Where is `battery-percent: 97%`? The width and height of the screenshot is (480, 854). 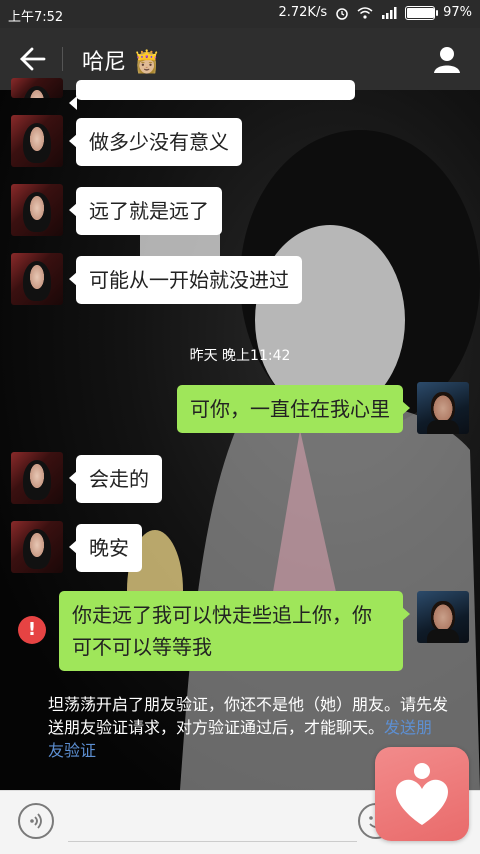
battery-percent: 97% is located at coordinates (457, 12).